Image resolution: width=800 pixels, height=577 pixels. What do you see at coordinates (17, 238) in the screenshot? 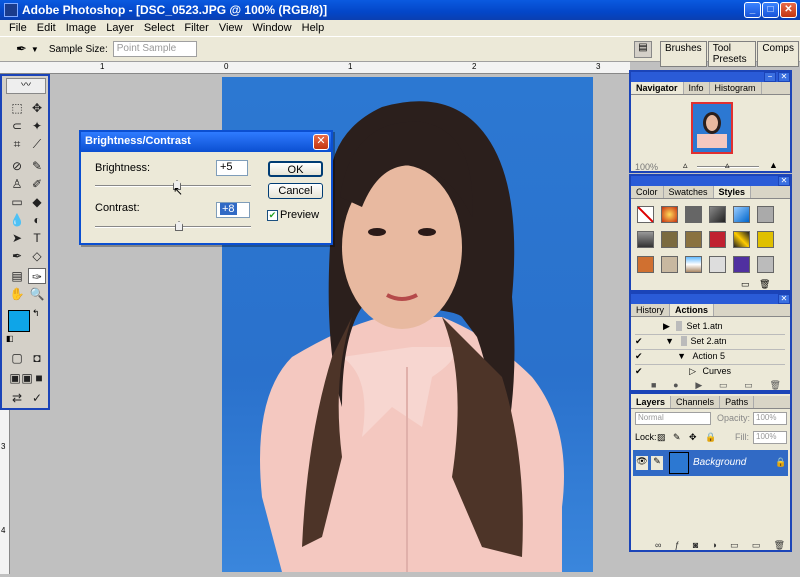
I see `path-selection-icon: ➤` at bounding box center [17, 238].